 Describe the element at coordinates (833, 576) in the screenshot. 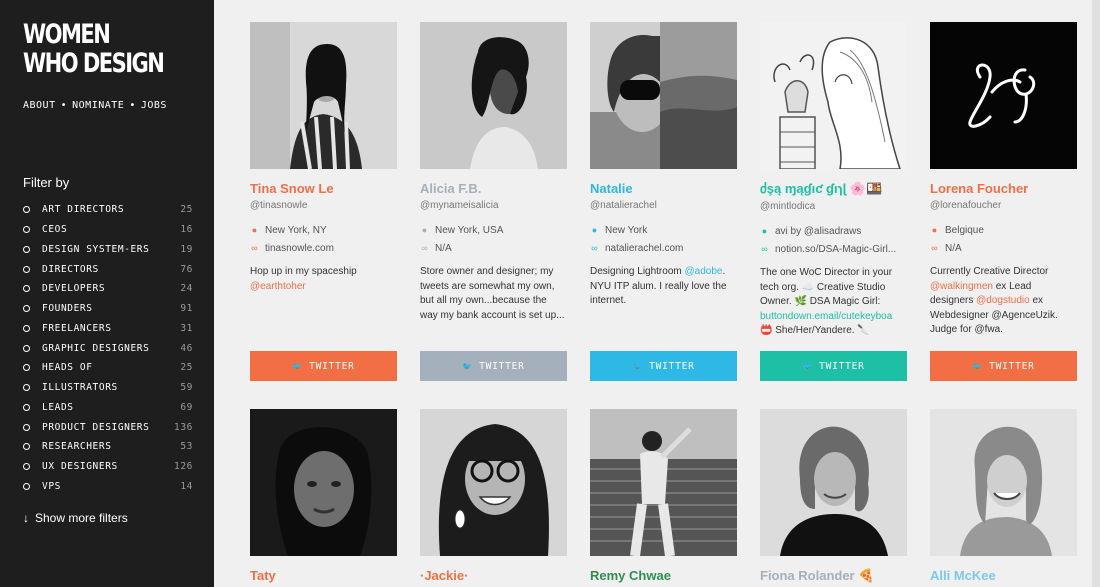

I see `designer-name: Fiona Rolander 🍕` at that location.